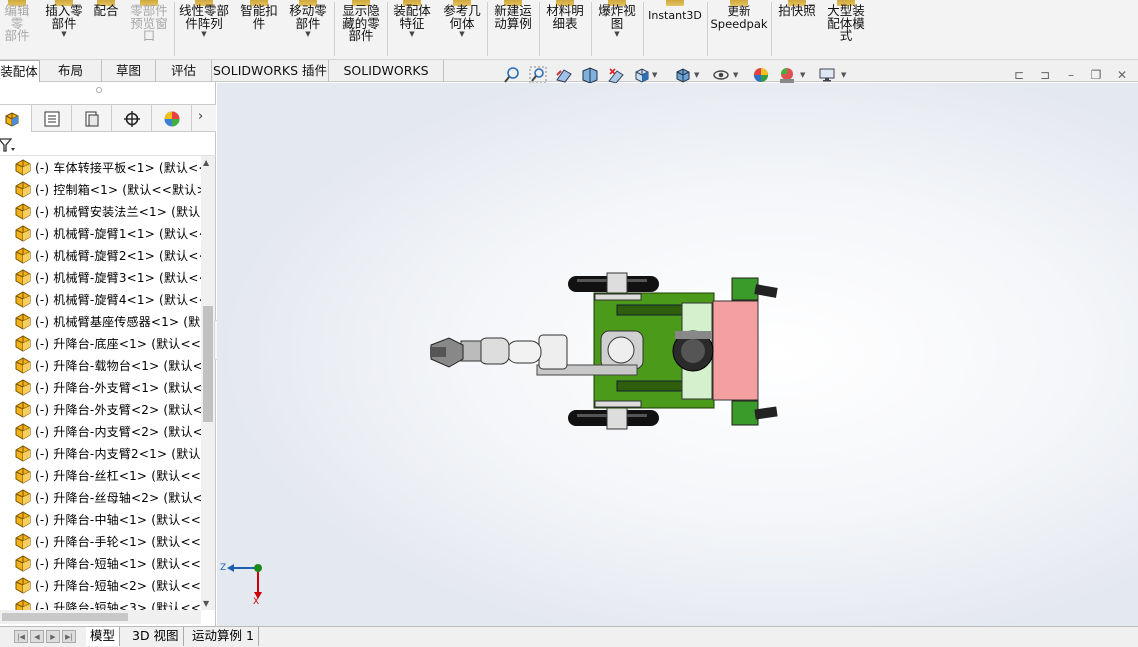 The height and width of the screenshot is (647, 1138). What do you see at coordinates (106, 29) in the screenshot?
I see `mate-button: 配合` at bounding box center [106, 29].